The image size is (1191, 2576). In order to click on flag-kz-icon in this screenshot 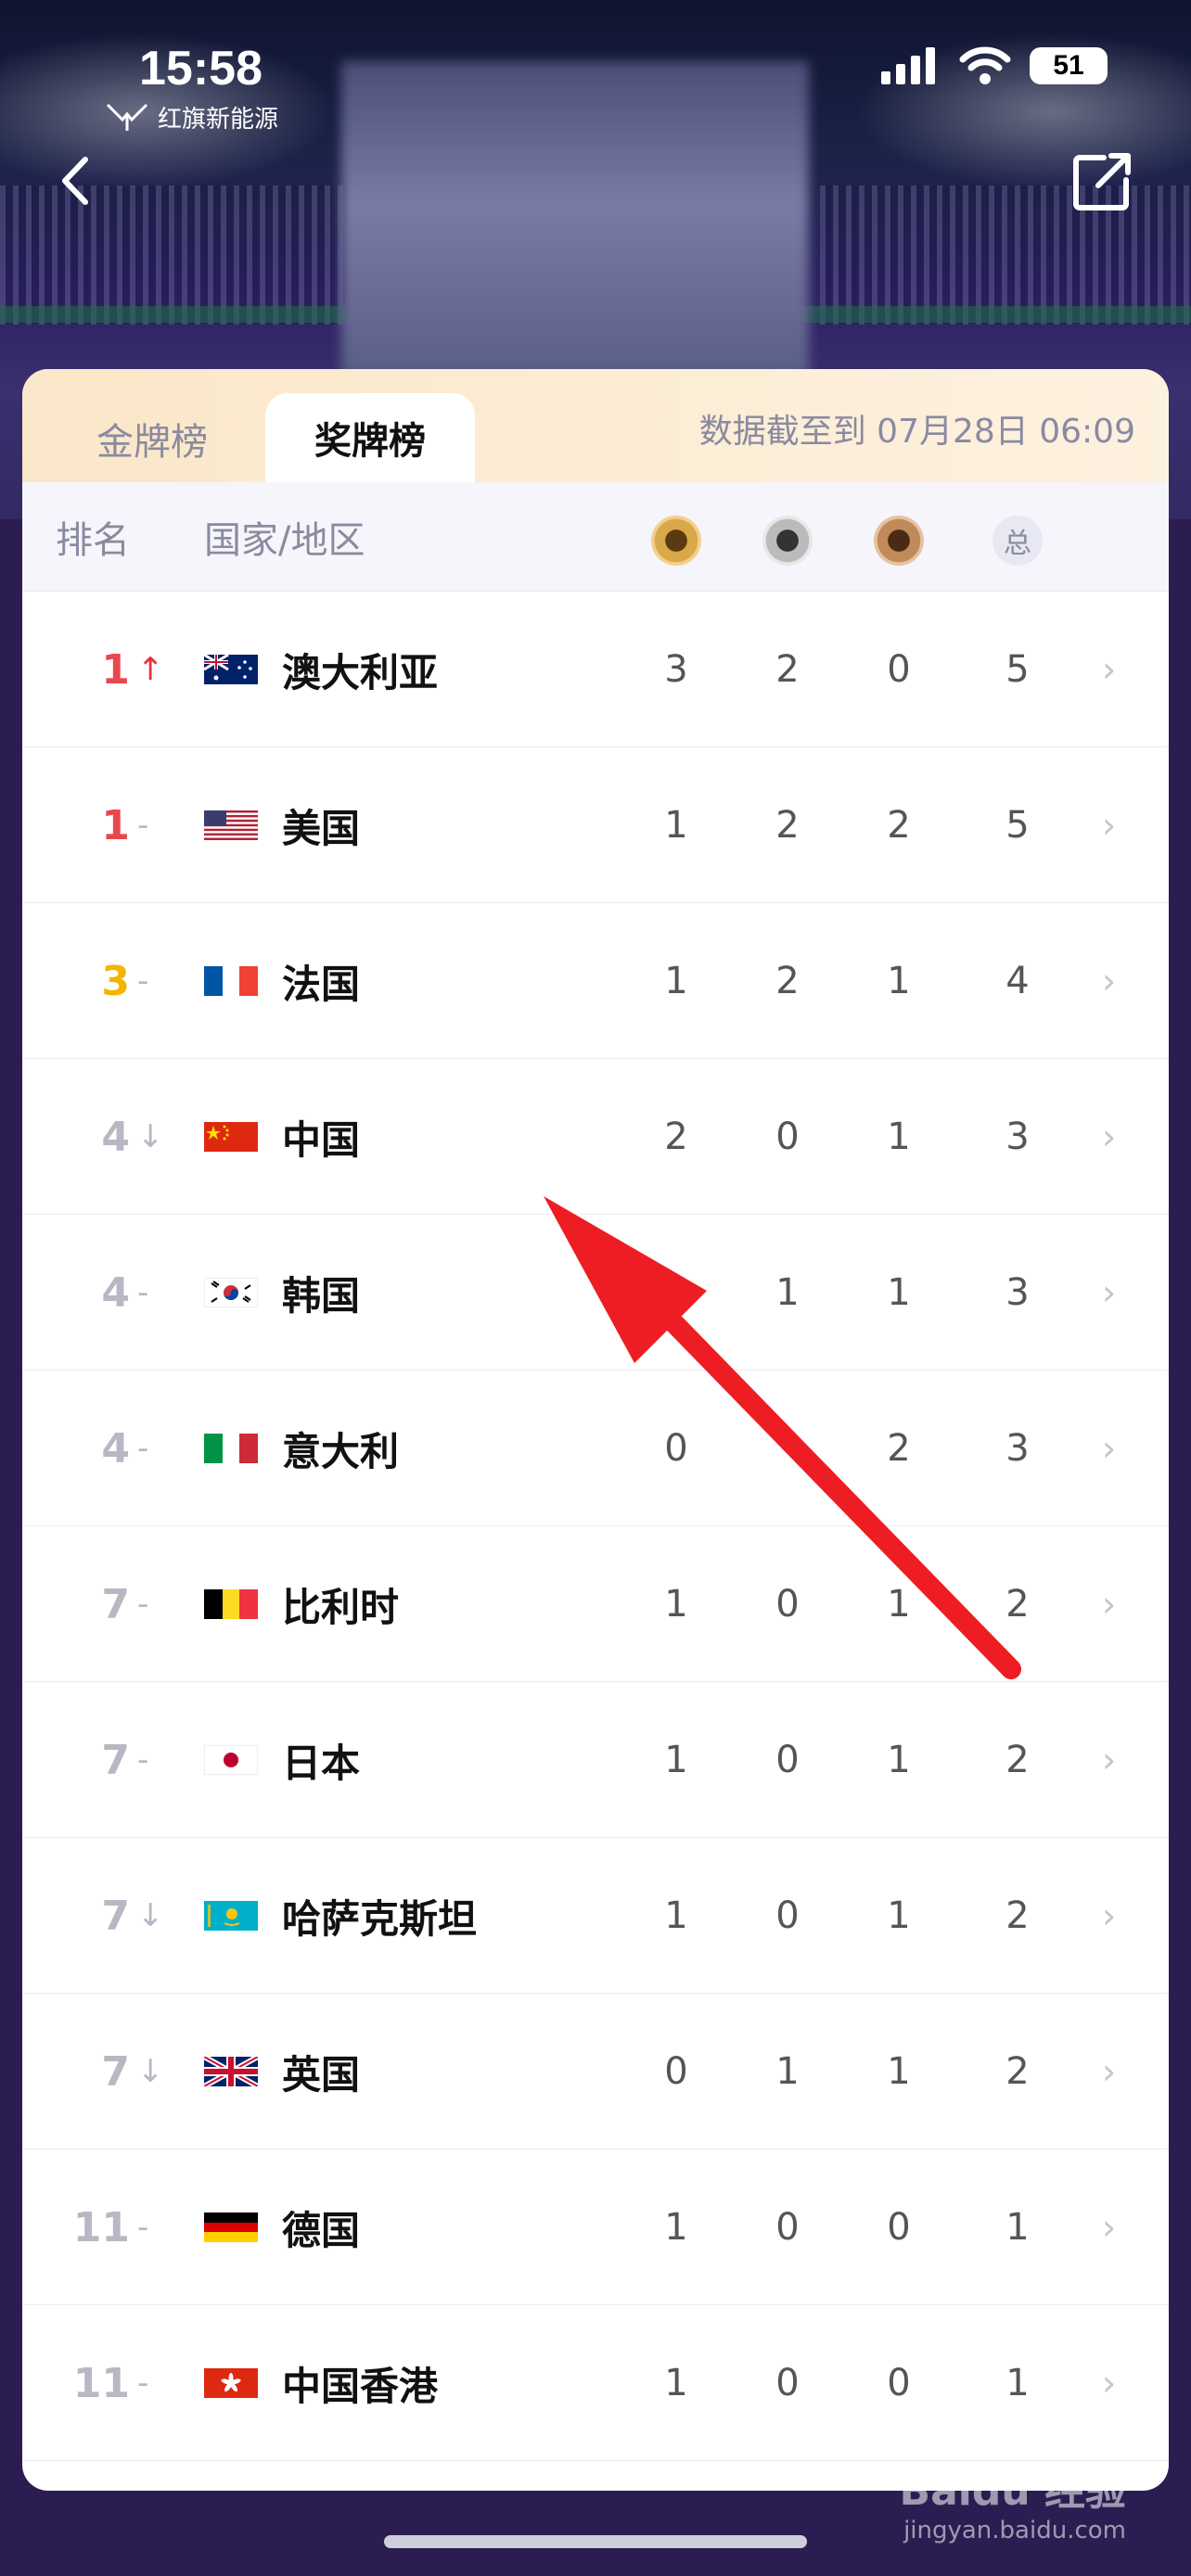, I will do `click(231, 1916)`.